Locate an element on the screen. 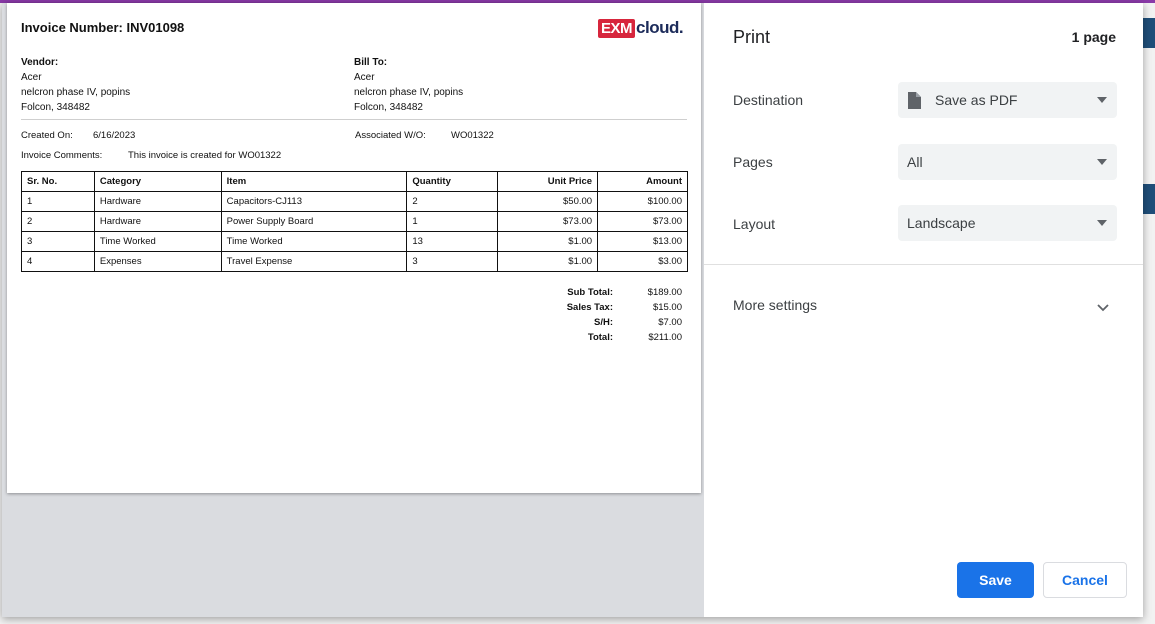  column-header: Sr. No. is located at coordinates (58, 181).